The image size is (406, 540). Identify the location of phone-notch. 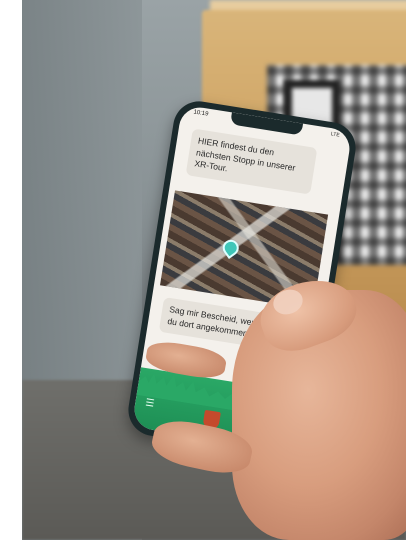
(267, 124).